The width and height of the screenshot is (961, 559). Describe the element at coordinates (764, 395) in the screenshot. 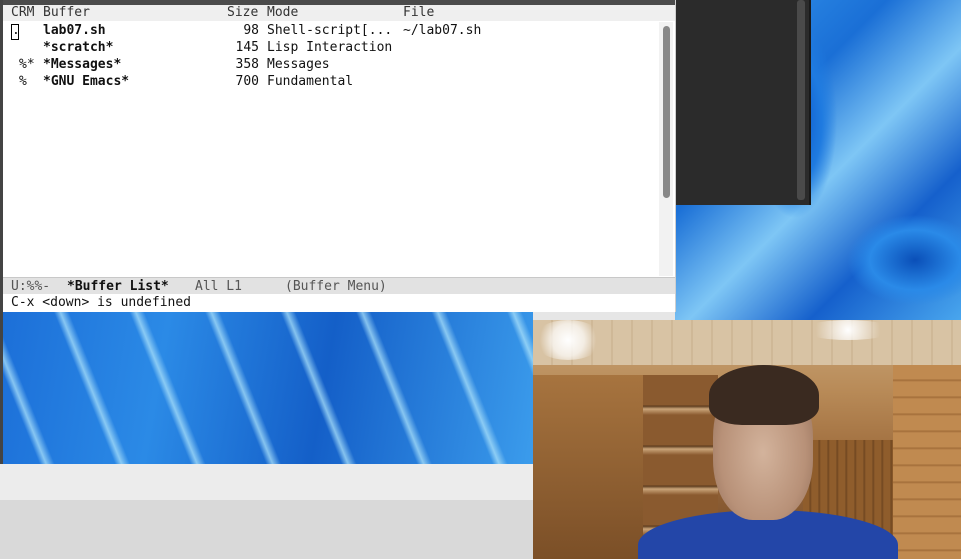

I see `webcam-person-hair` at that location.